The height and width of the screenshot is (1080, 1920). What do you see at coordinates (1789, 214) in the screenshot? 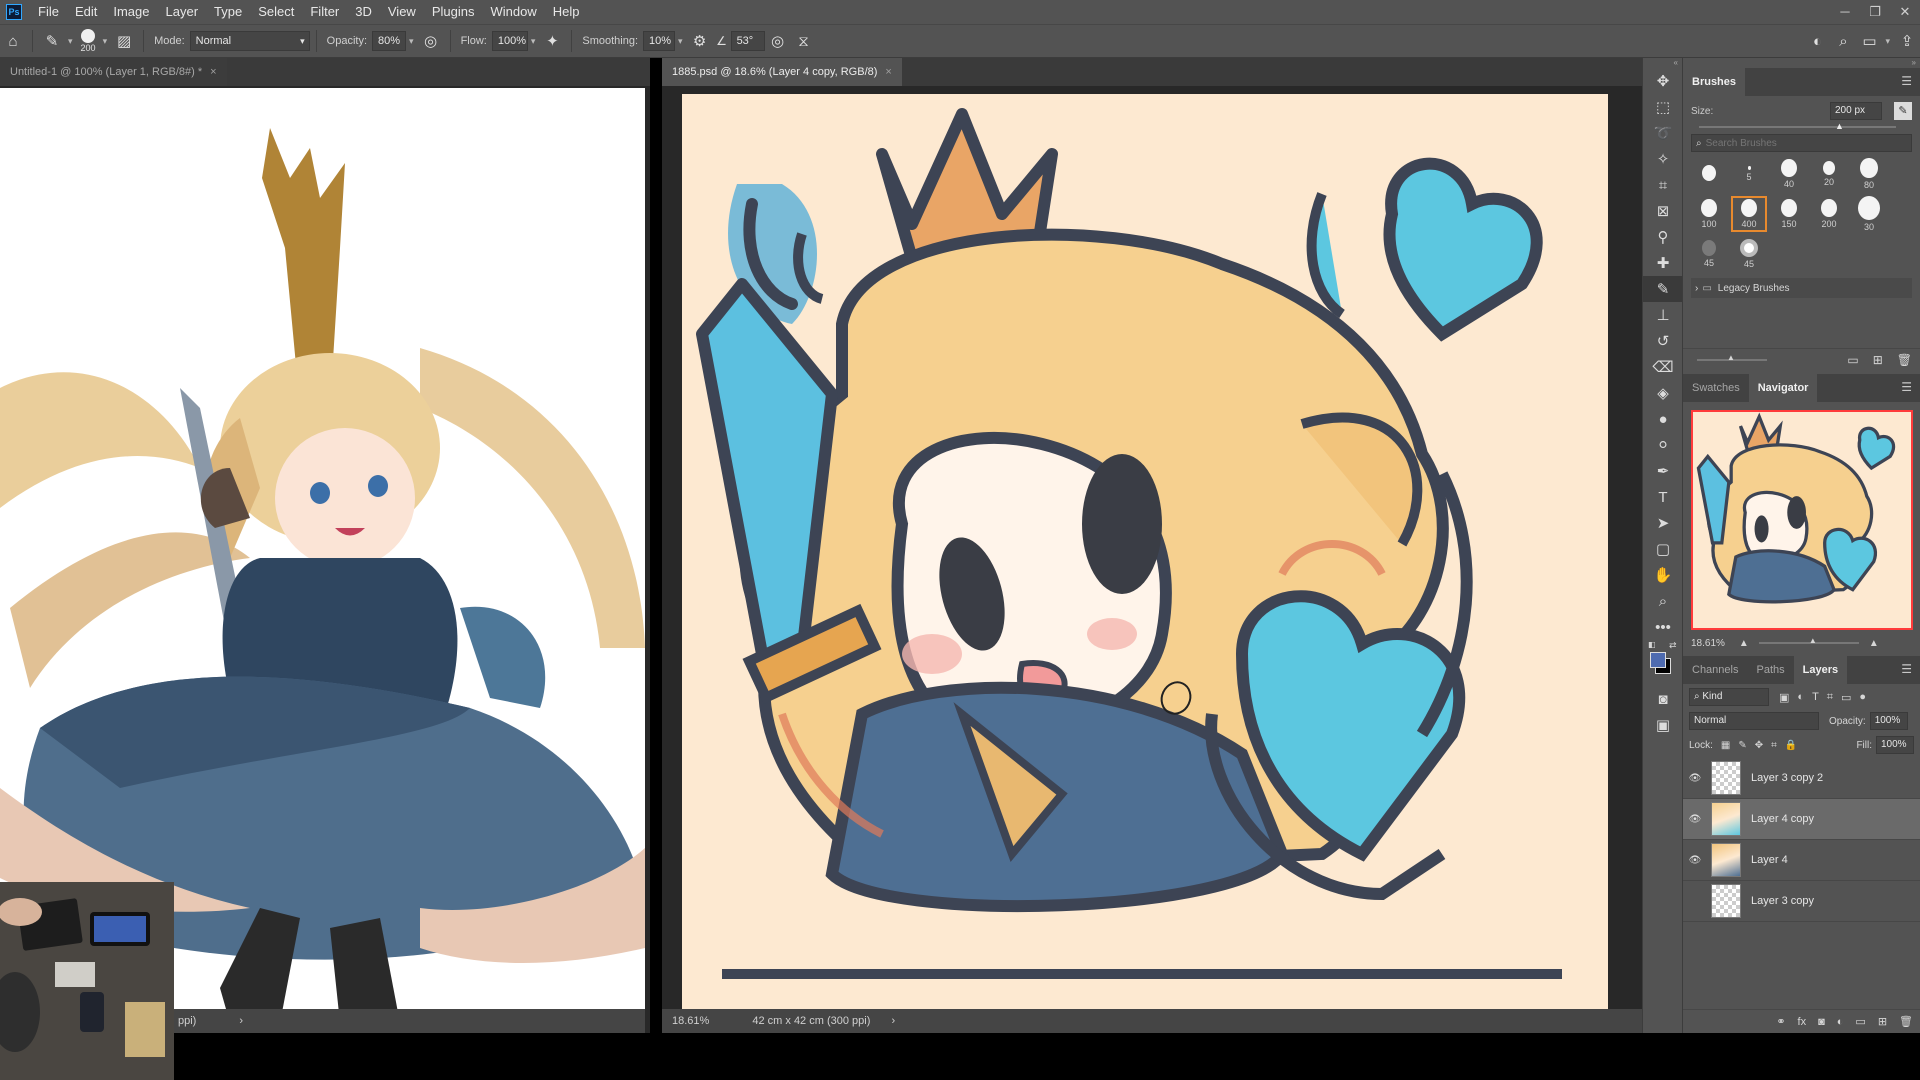
I see `brush-tip: 150` at bounding box center [1789, 214].